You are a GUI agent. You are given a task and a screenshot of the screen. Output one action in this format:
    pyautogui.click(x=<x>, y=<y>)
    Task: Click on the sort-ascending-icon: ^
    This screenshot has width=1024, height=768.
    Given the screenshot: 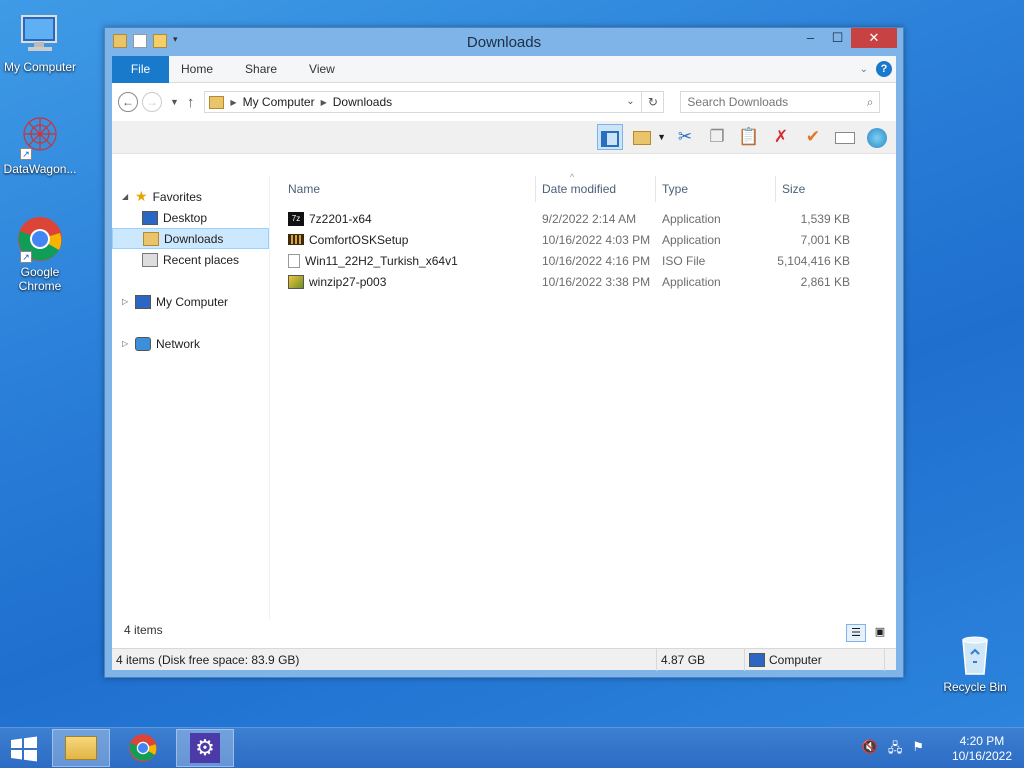 What is the action you would take?
    pyautogui.click(x=572, y=177)
    